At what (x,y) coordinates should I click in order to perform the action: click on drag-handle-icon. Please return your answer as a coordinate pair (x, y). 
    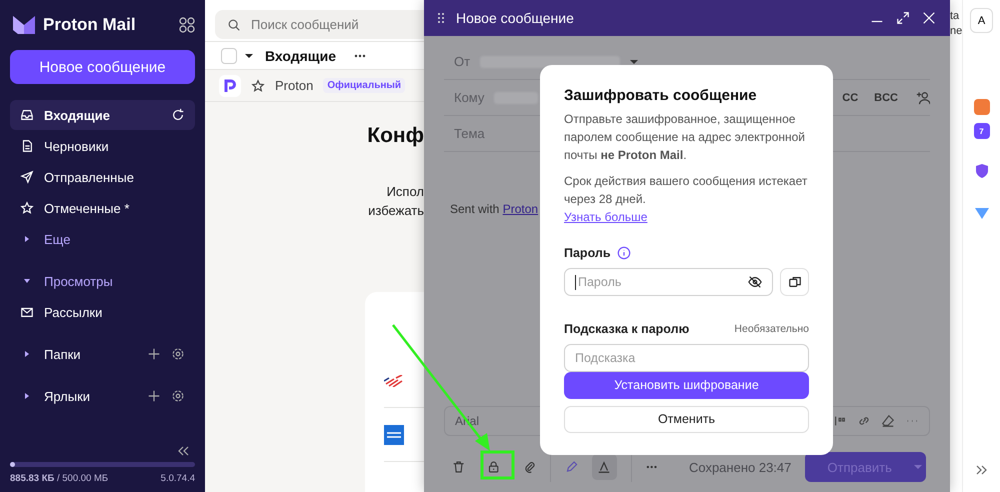
    Looking at the image, I should click on (441, 18).